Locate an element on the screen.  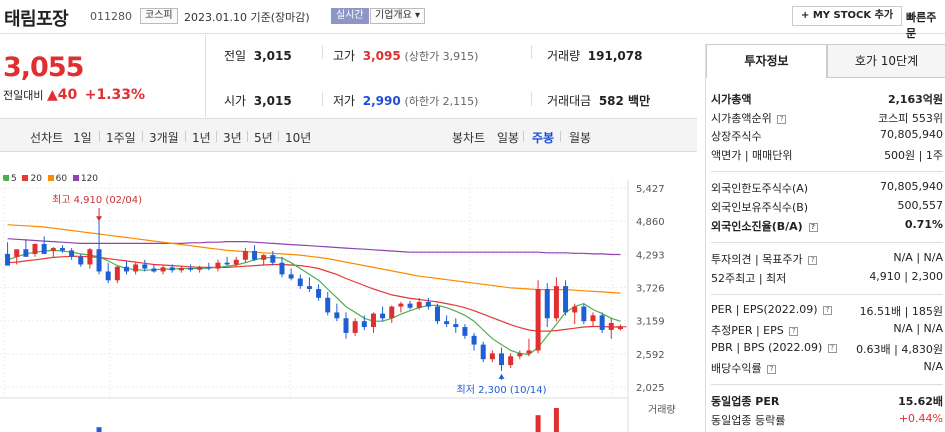
trade-amount: 거래대금 582 백만 is located at coordinates (599, 101).